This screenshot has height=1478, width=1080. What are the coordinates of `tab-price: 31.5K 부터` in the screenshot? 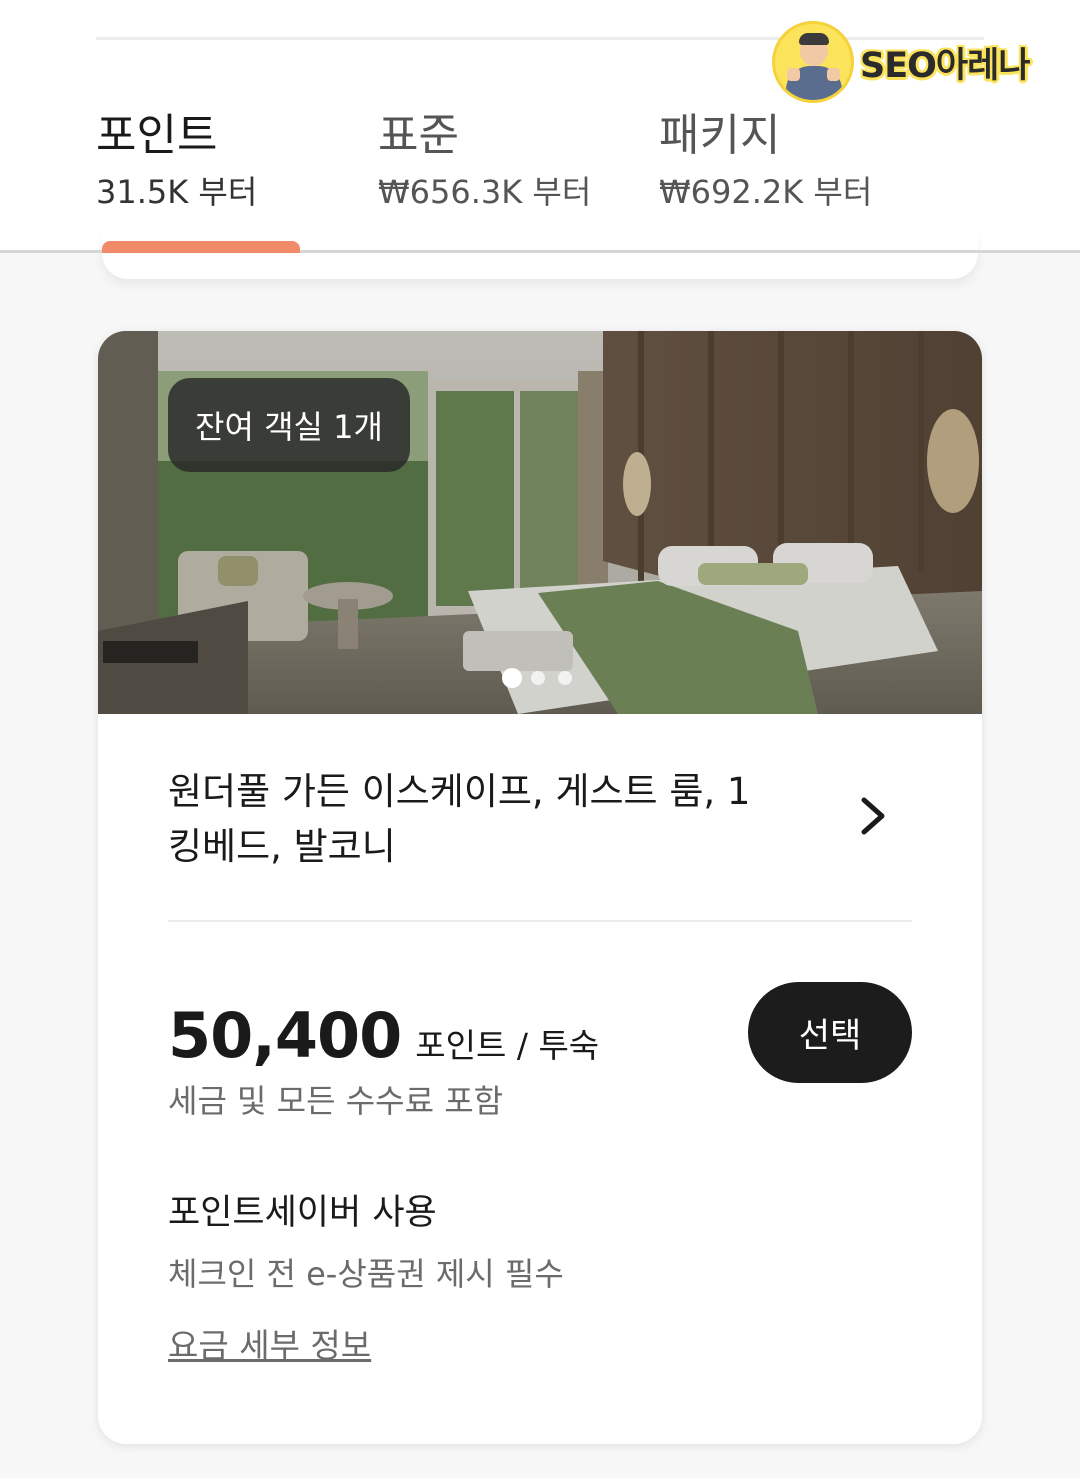 It's located at (177, 191).